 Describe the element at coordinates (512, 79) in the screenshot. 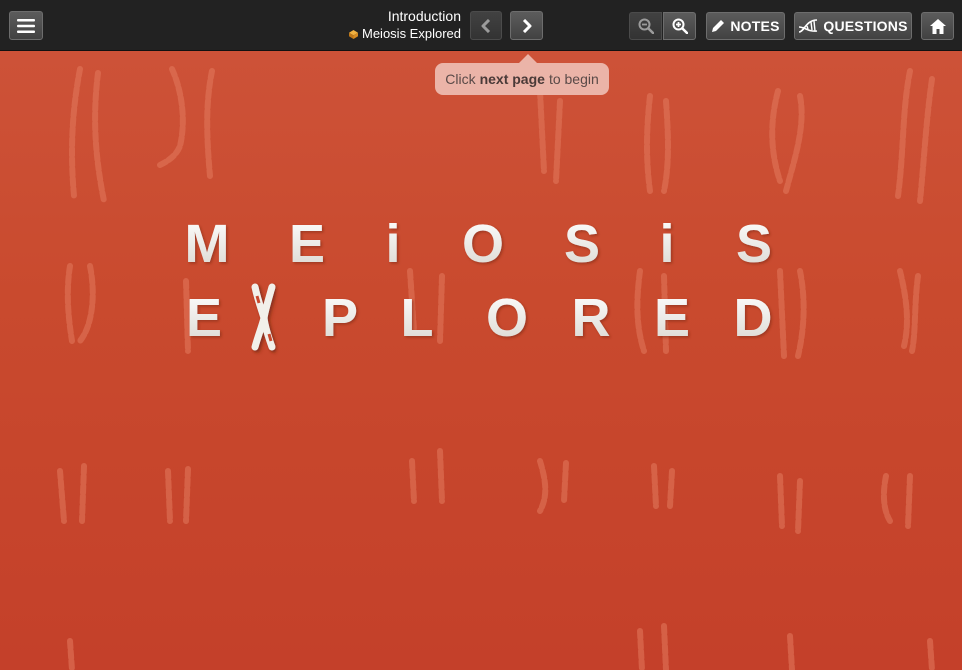

I see `tooltip-bold: next page` at that location.